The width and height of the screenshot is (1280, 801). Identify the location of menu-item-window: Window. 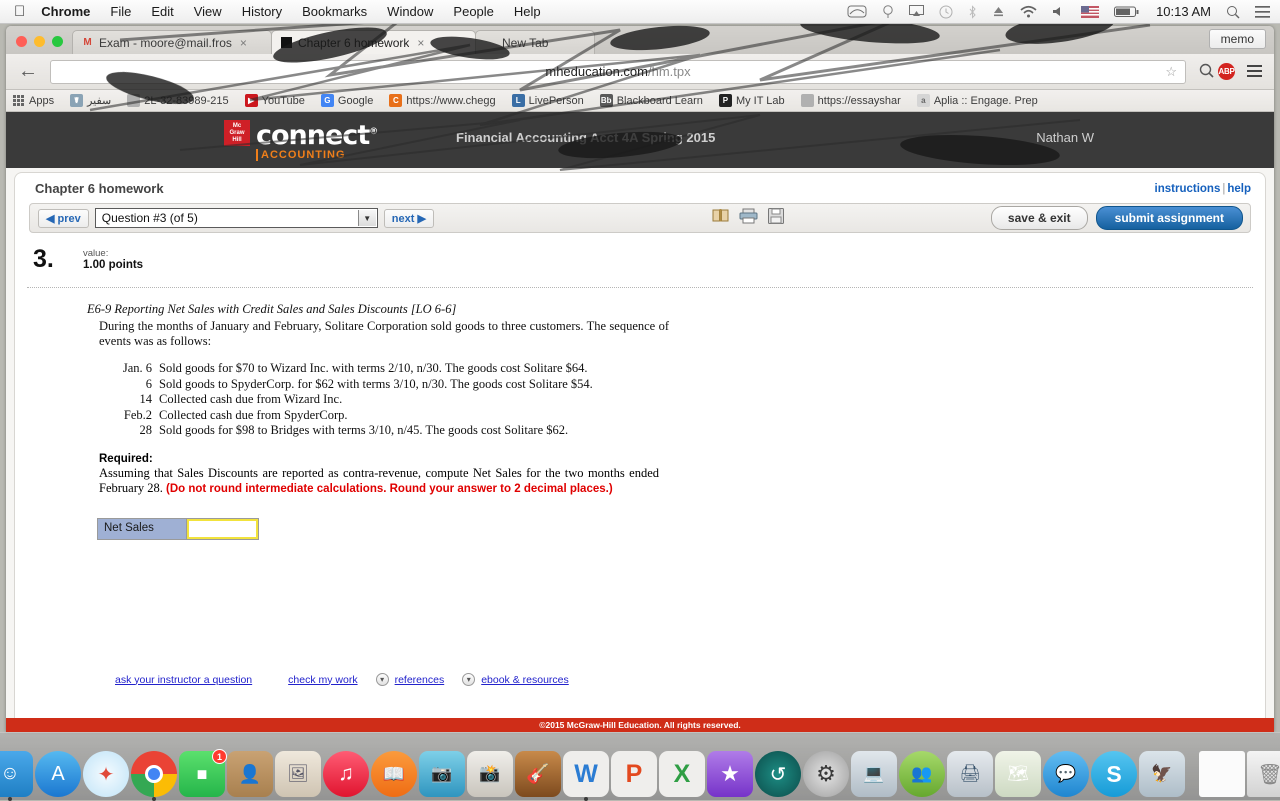
(410, 11).